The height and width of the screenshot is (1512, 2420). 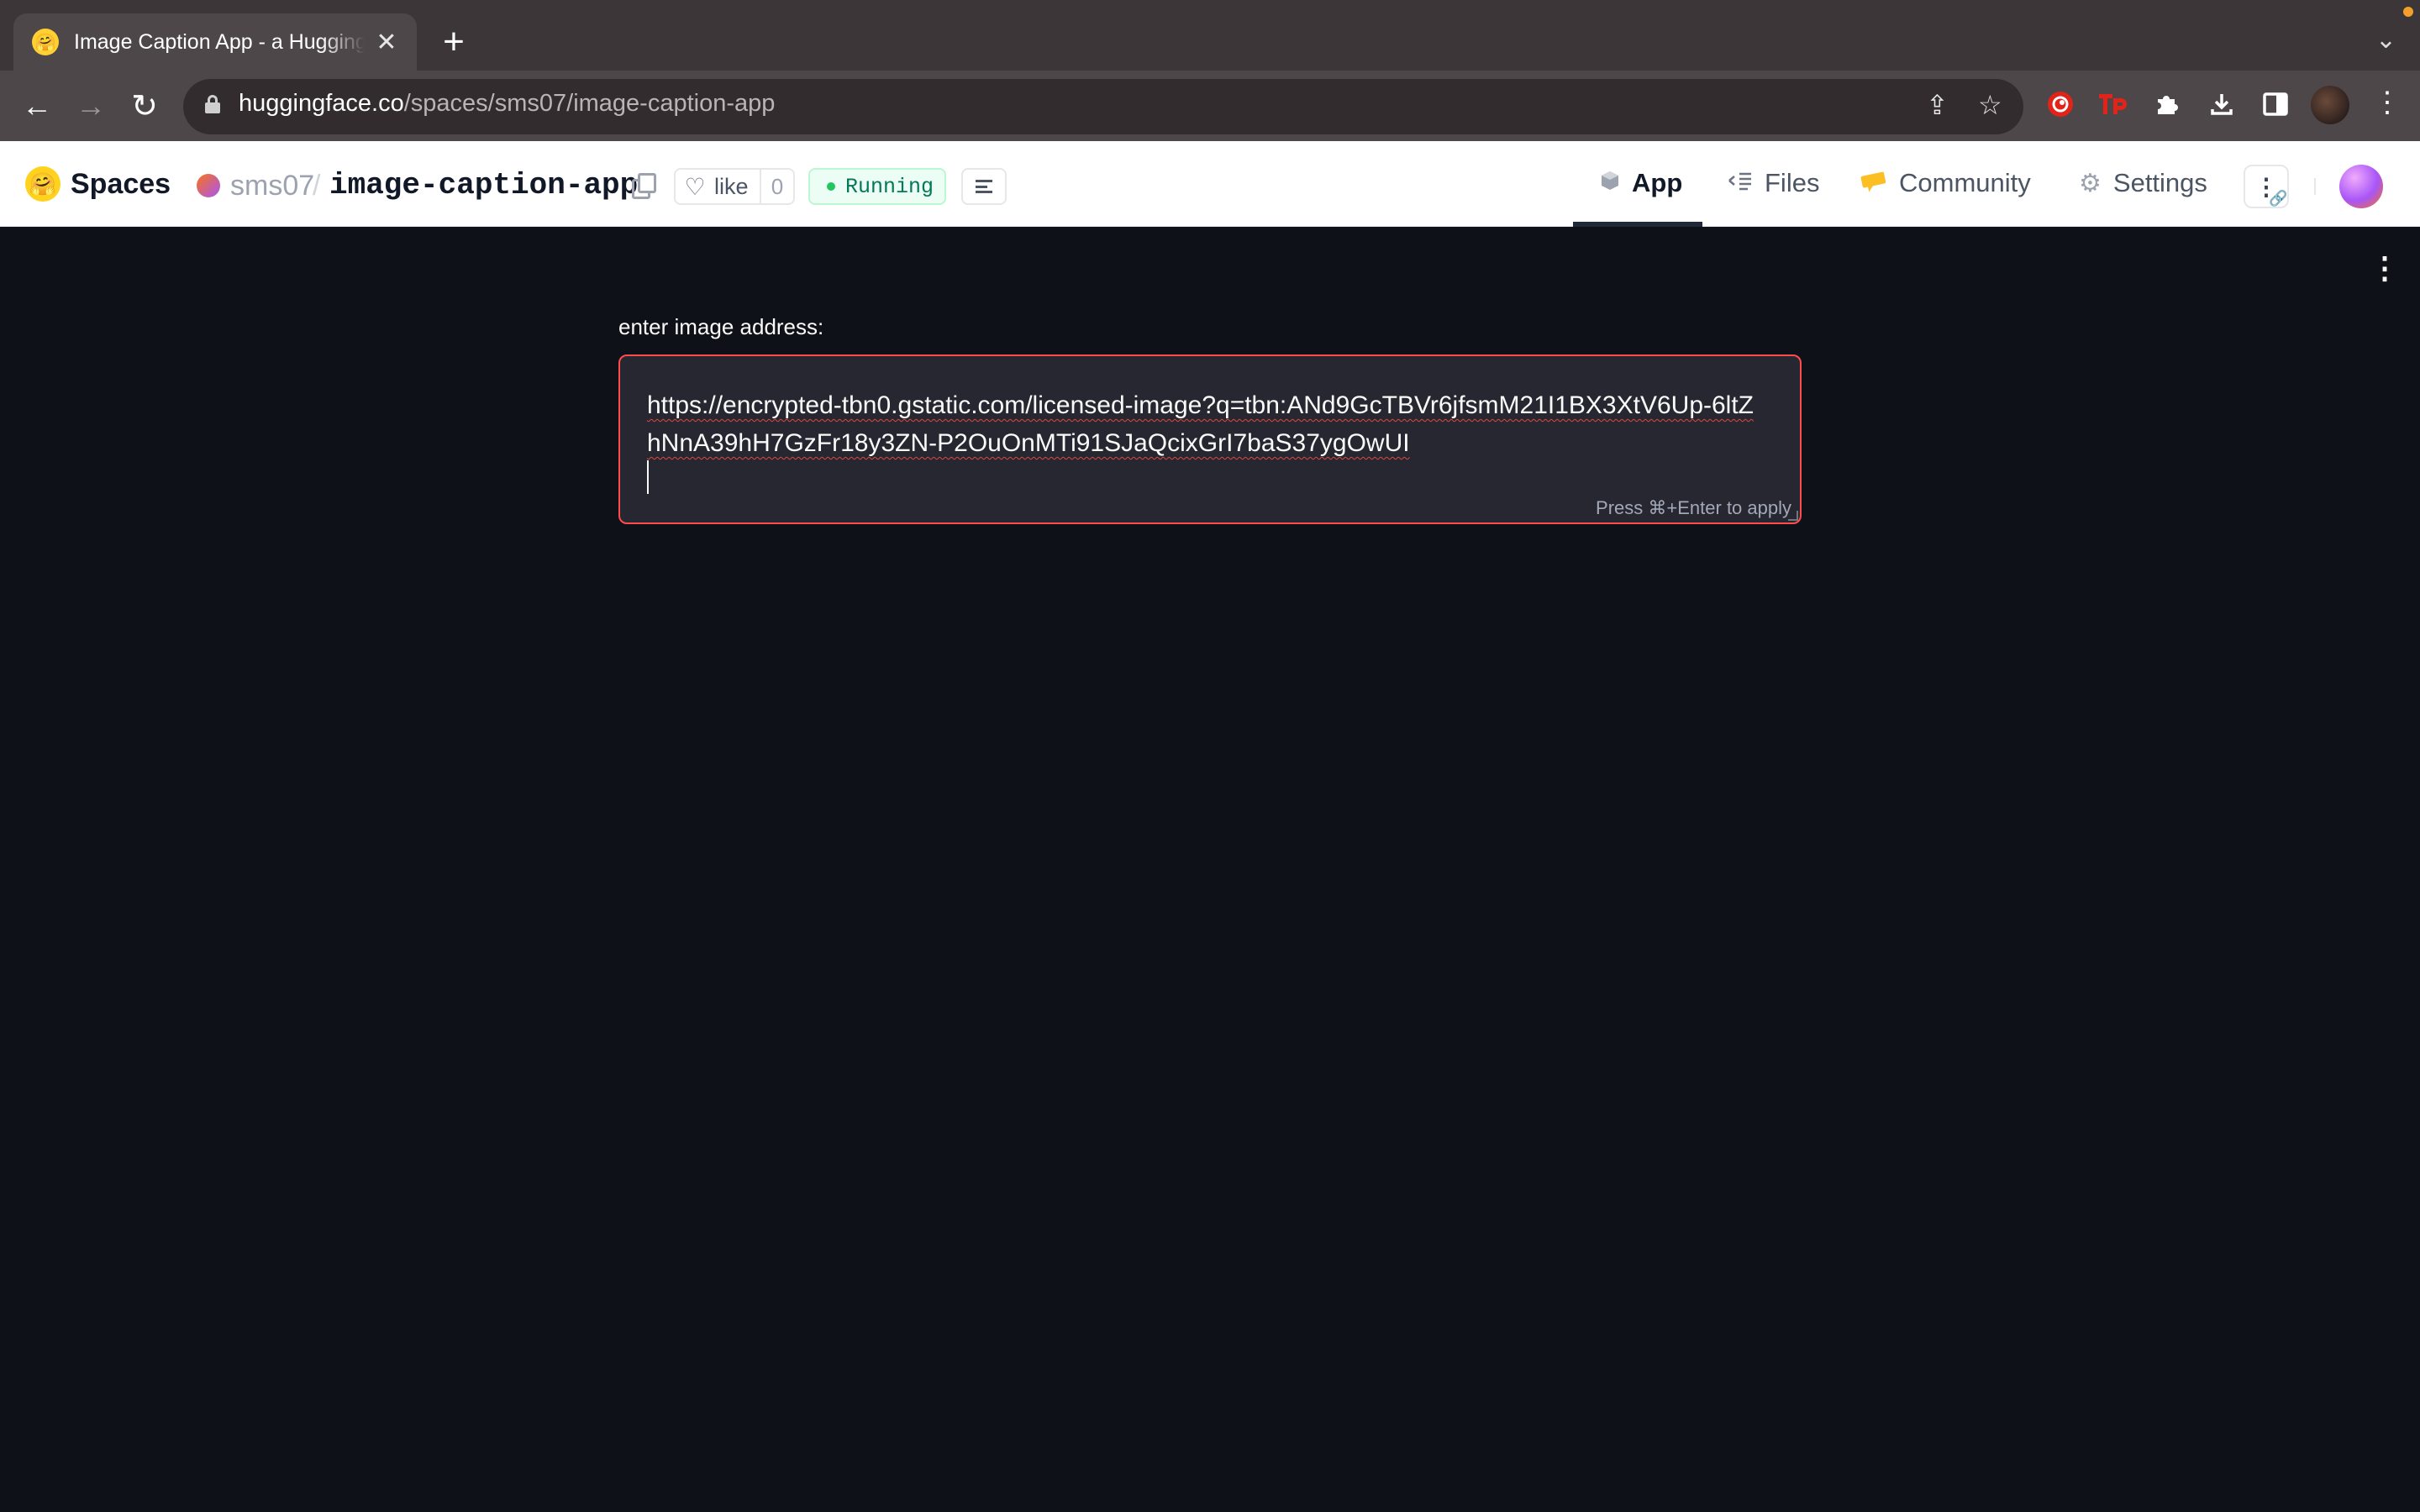 I want to click on repo-name: image-caption-app, so click(x=483, y=185).